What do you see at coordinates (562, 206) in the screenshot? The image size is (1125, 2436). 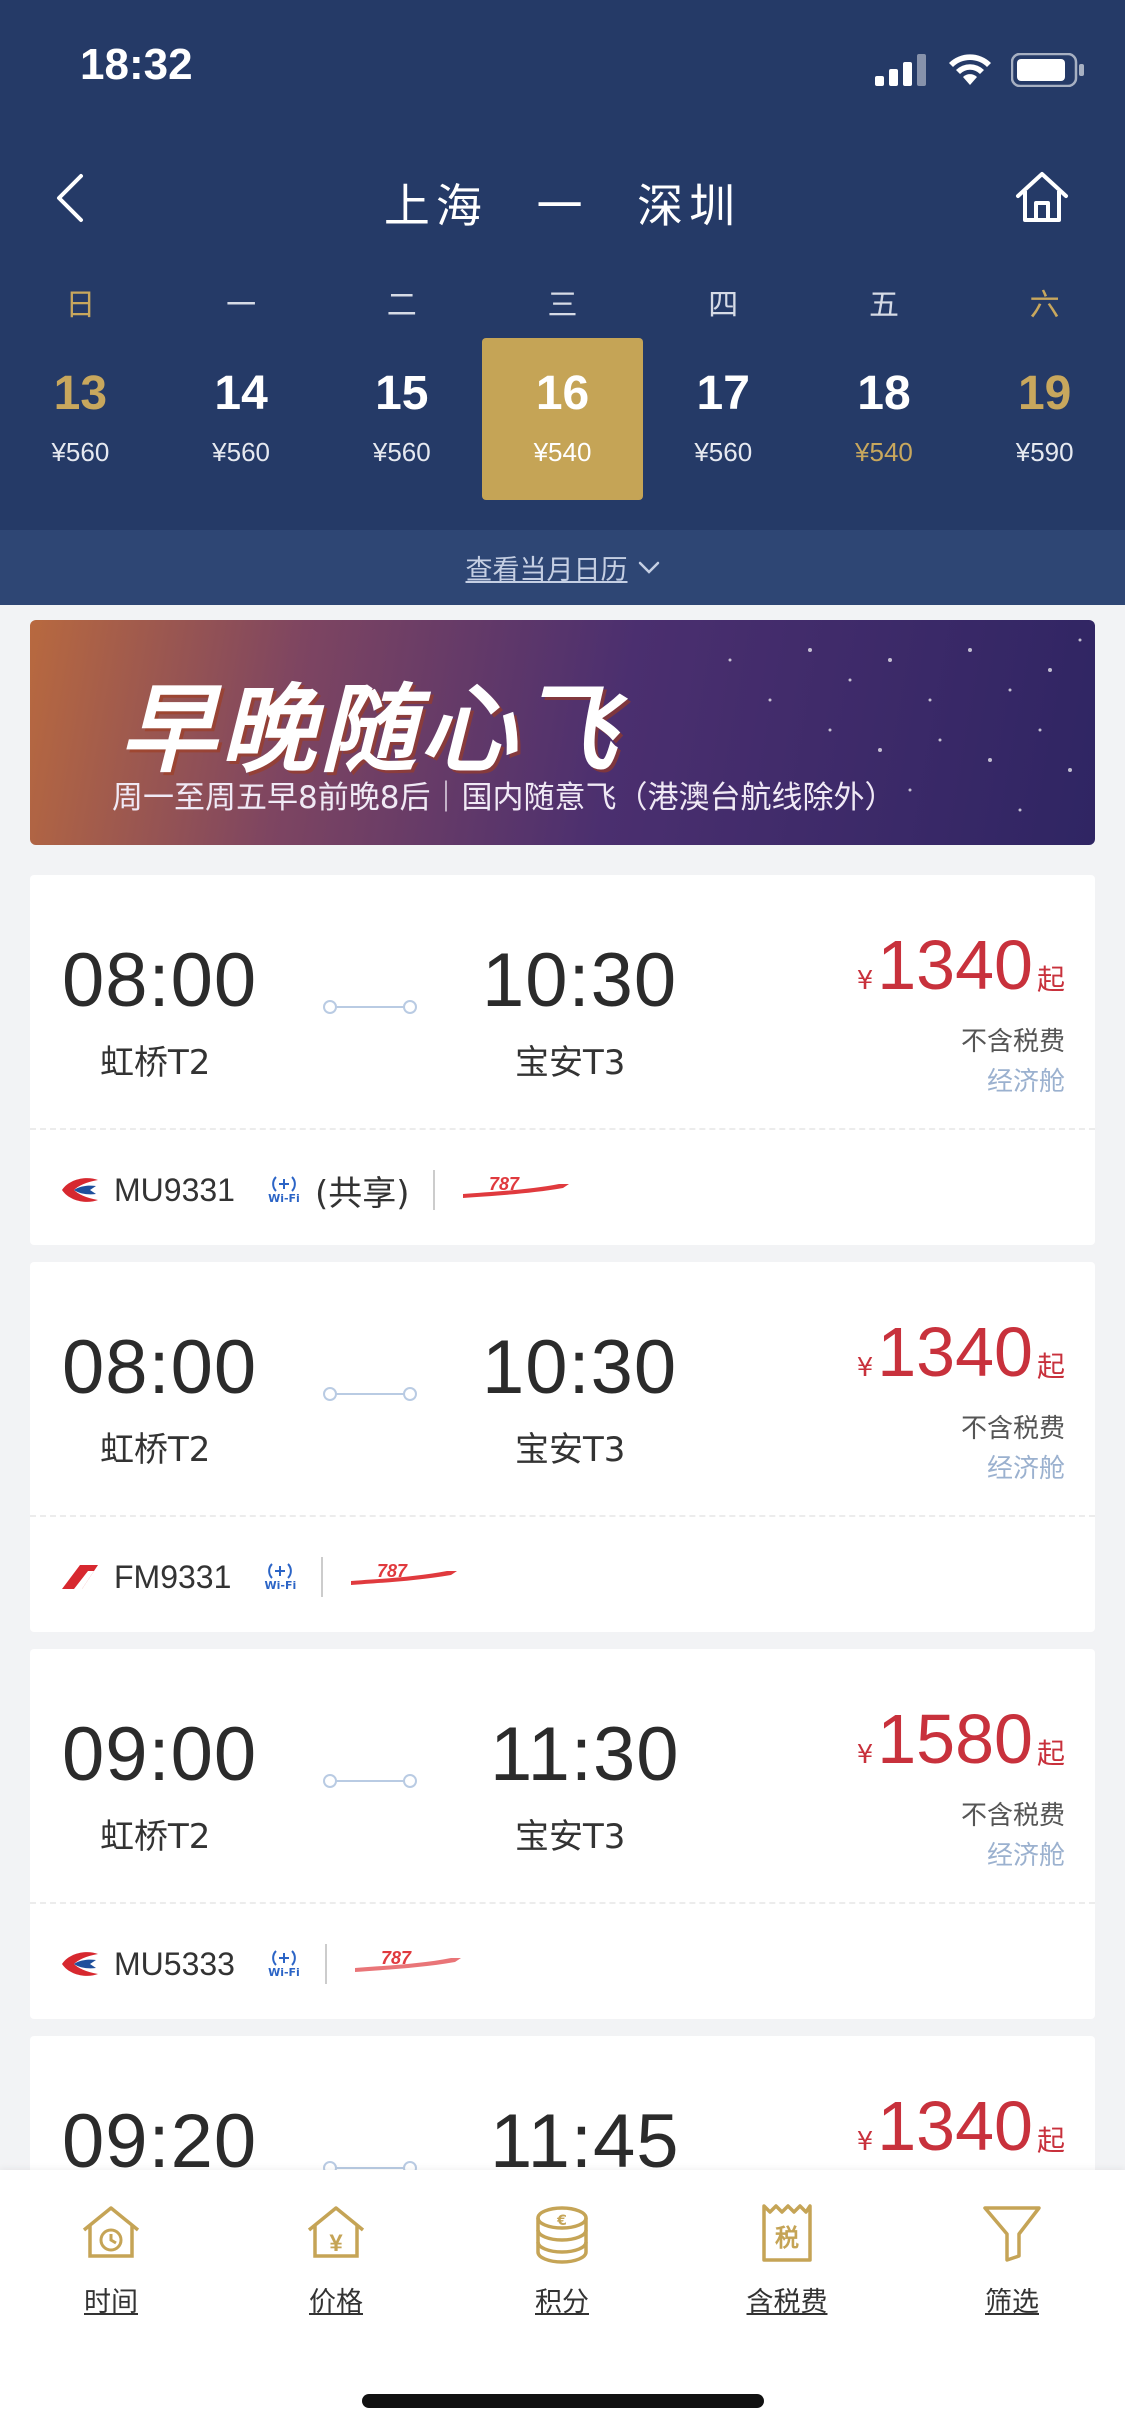 I see `route-dash: 一` at bounding box center [562, 206].